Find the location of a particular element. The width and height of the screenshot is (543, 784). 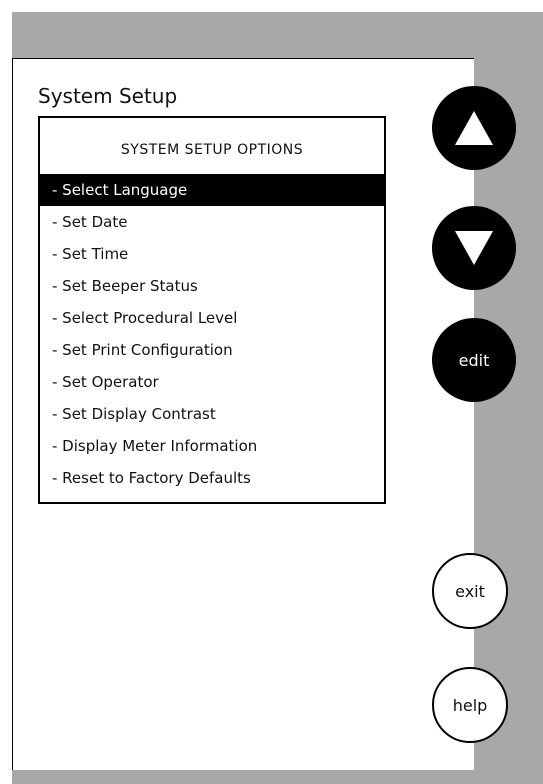

option-label: - Set Beeper Status is located at coordinates (125, 286).